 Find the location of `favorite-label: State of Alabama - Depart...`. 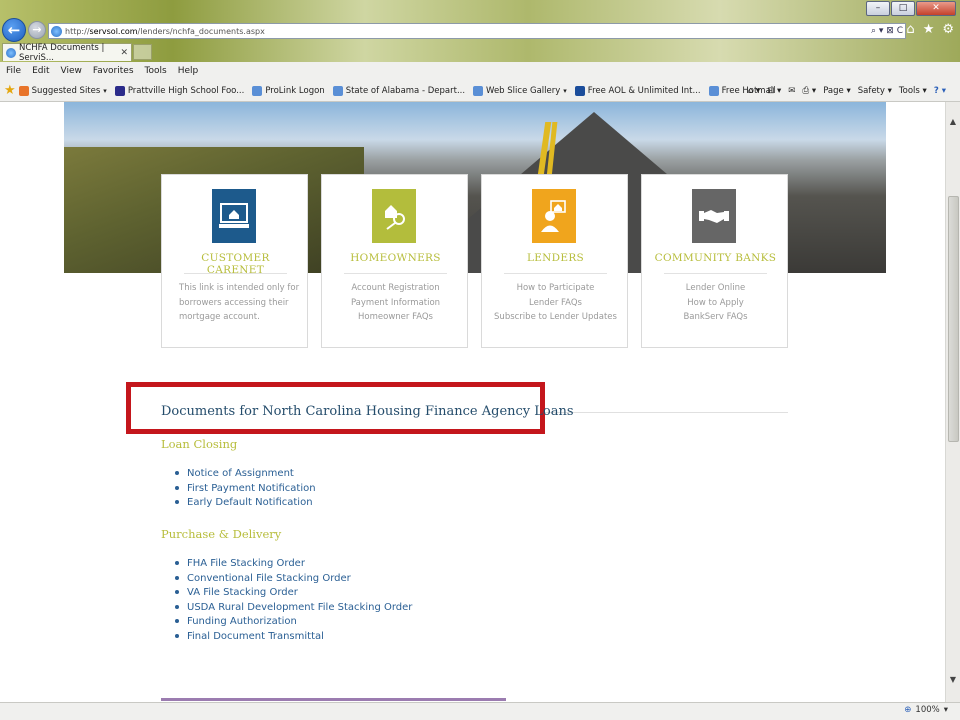

favorite-label: State of Alabama - Depart... is located at coordinates (405, 90).